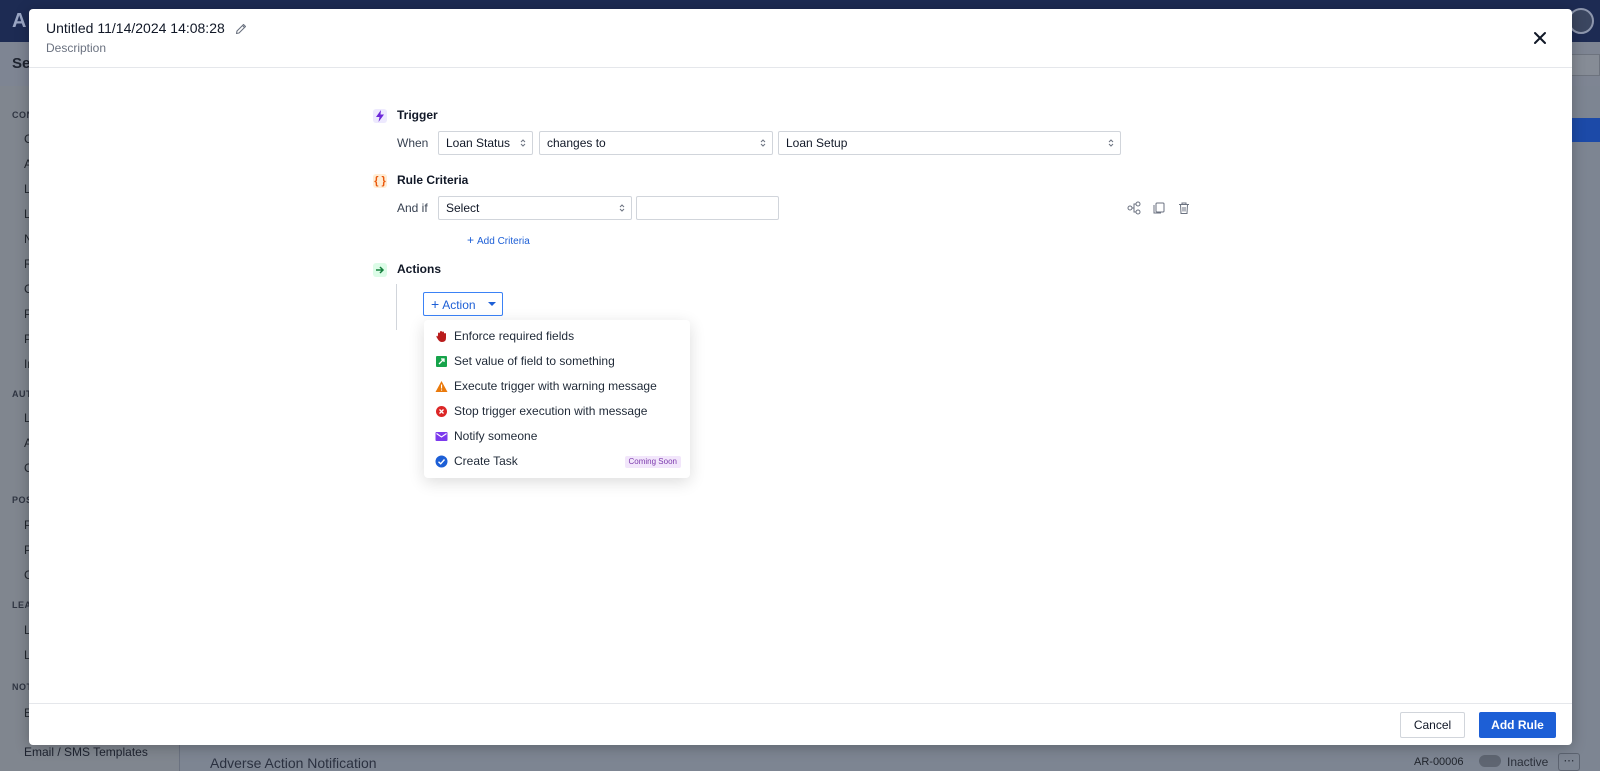 The height and width of the screenshot is (771, 1600). What do you see at coordinates (1517, 725) in the screenshot?
I see `add-rule-button: Add Rule` at bounding box center [1517, 725].